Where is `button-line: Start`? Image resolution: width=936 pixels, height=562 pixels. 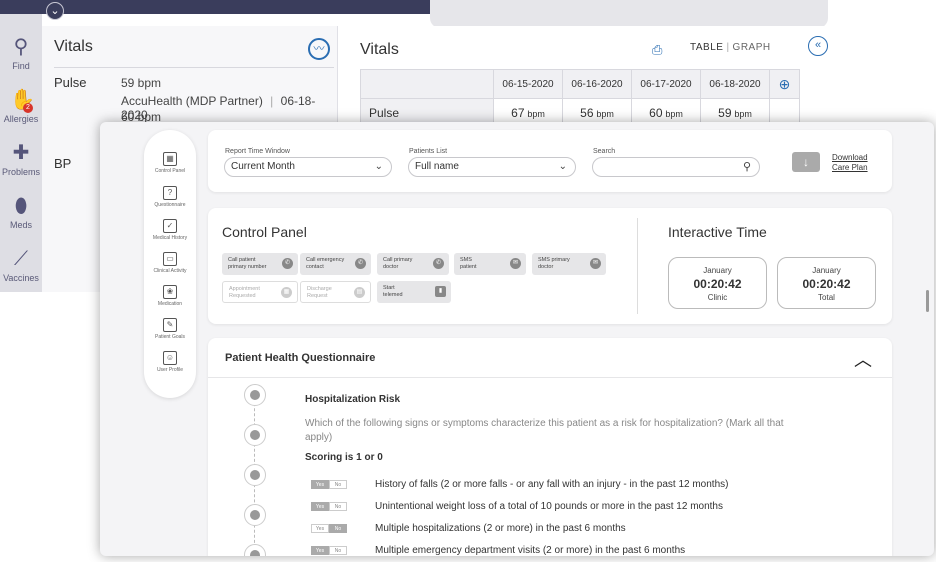
button-line: Start is located at coordinates (389, 288).